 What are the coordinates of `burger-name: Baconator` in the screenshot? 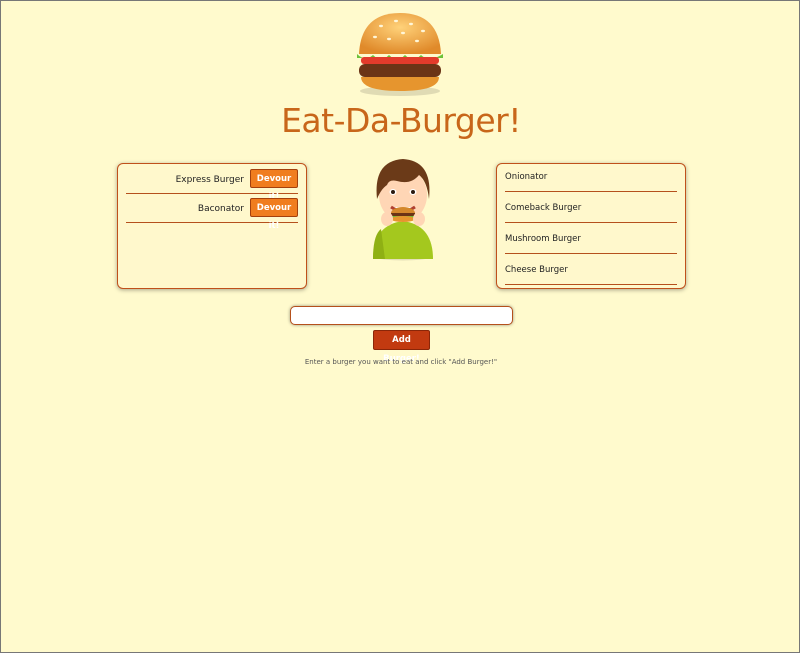 It's located at (220, 209).